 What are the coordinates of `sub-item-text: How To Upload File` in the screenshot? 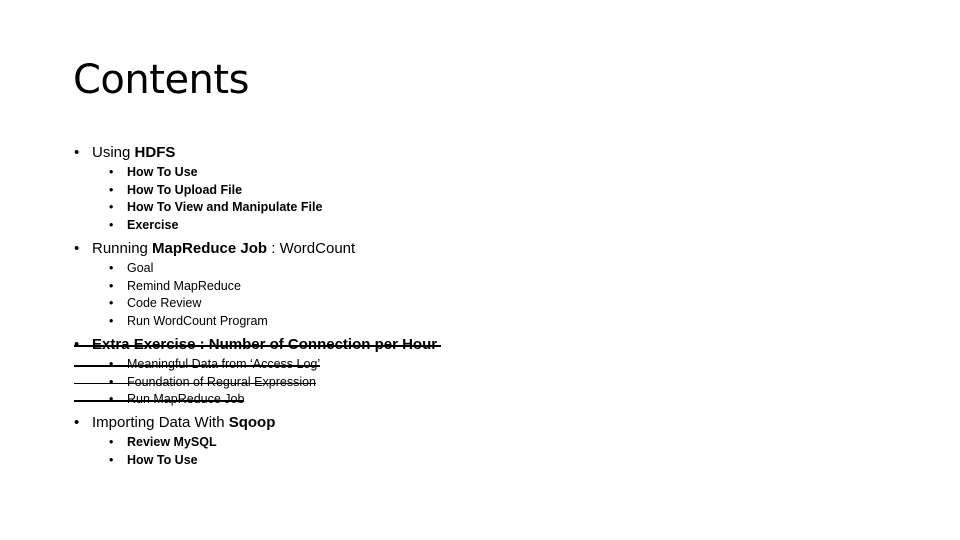 It's located at (185, 189).